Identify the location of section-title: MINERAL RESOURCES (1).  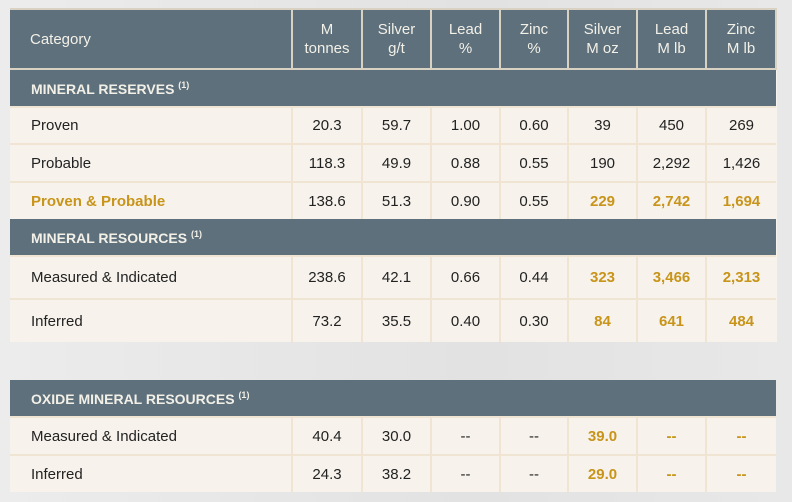
(393, 237).